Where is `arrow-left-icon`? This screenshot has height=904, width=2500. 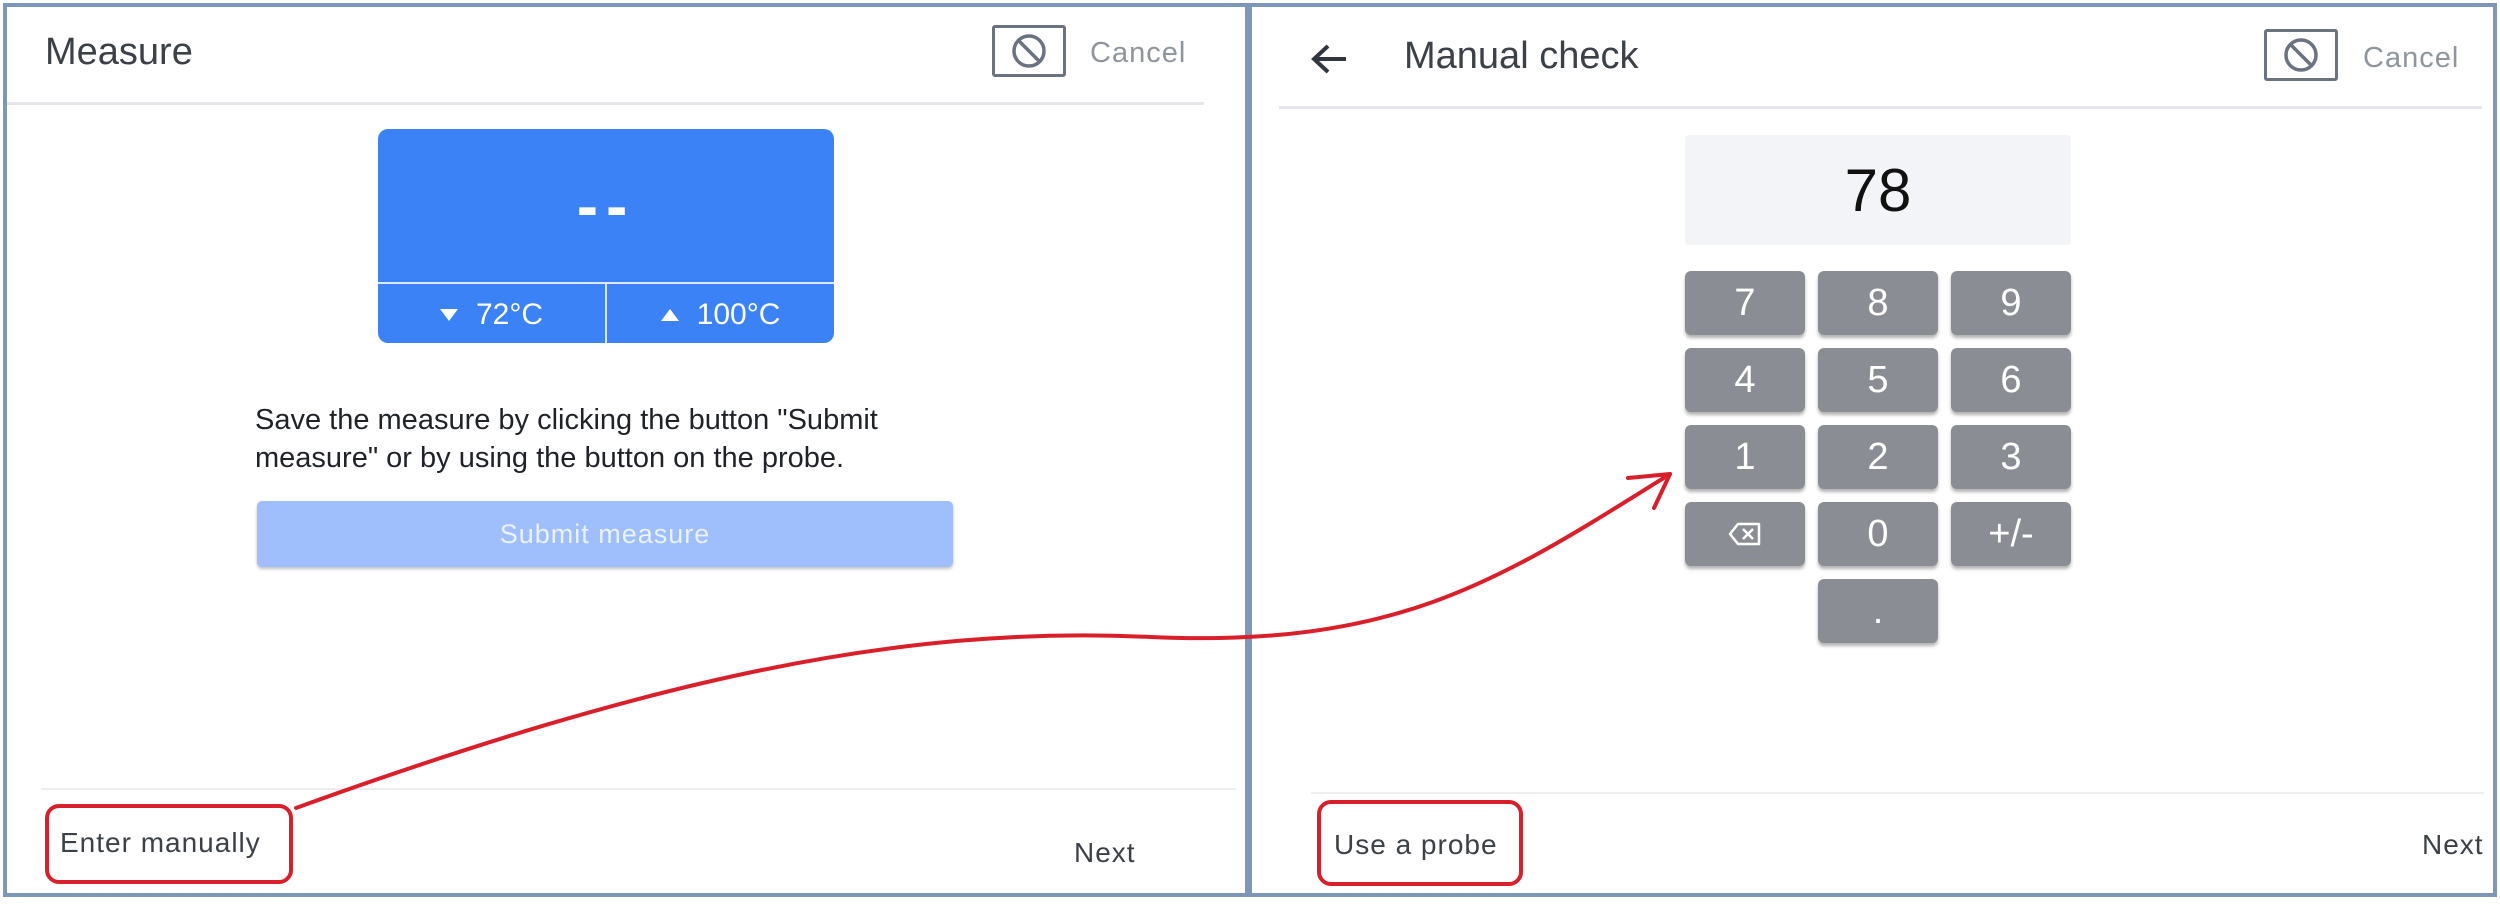
arrow-left-icon is located at coordinates (1329, 59).